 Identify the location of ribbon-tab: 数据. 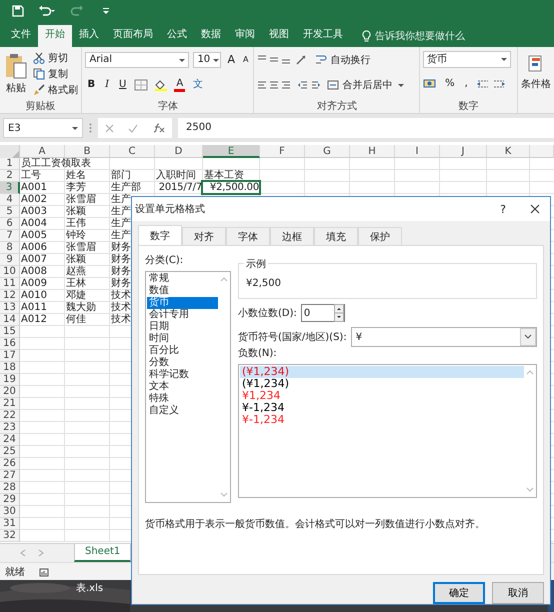
(211, 36).